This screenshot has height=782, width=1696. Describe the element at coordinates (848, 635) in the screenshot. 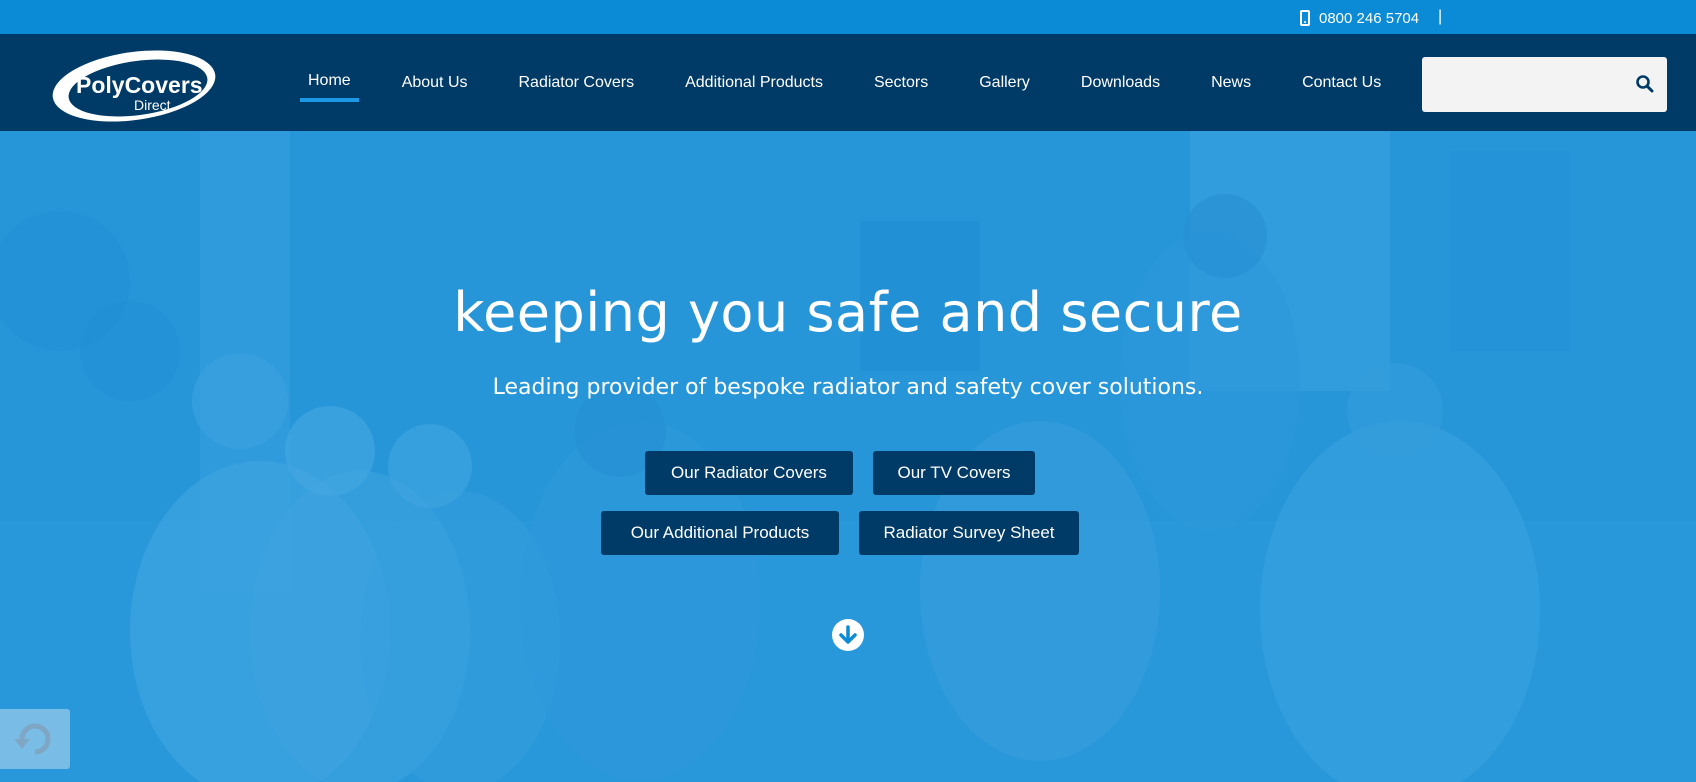

I see `arrow-down-circle-icon` at that location.